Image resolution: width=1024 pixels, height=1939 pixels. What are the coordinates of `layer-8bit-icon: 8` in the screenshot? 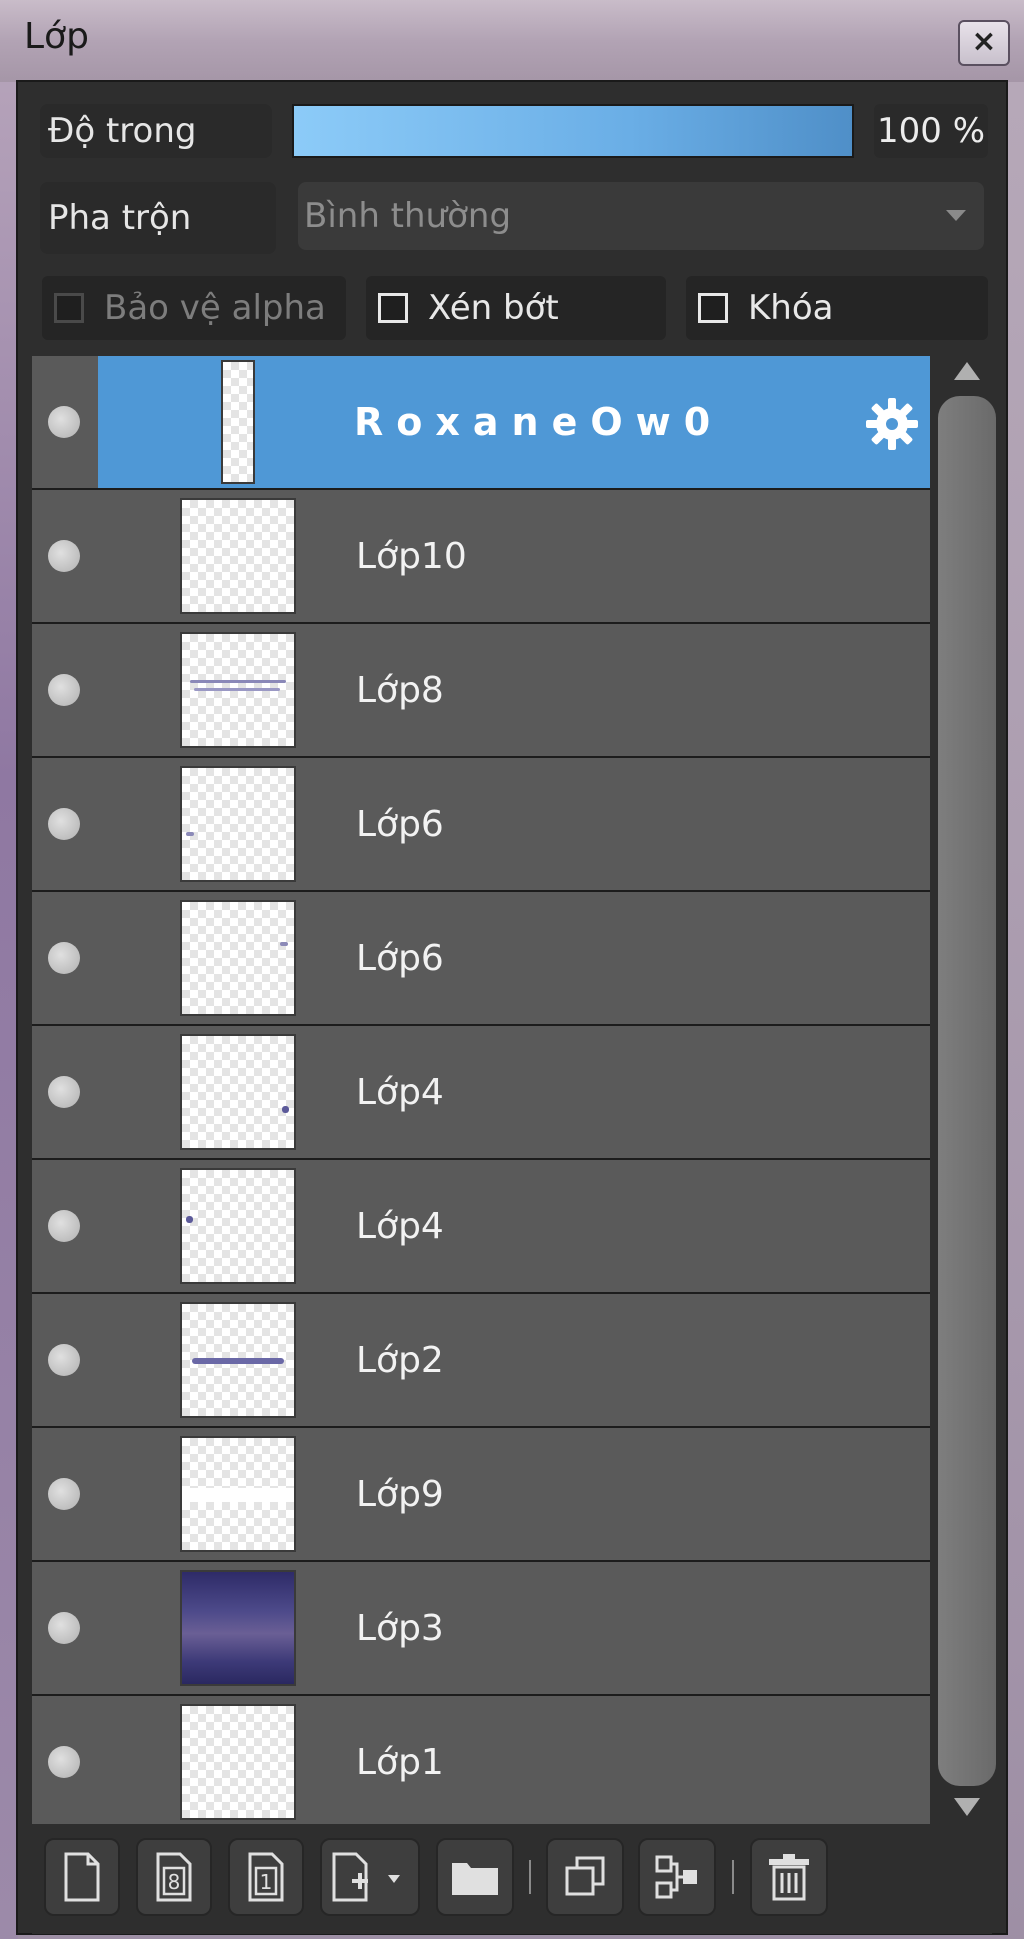 It's located at (174, 1877).